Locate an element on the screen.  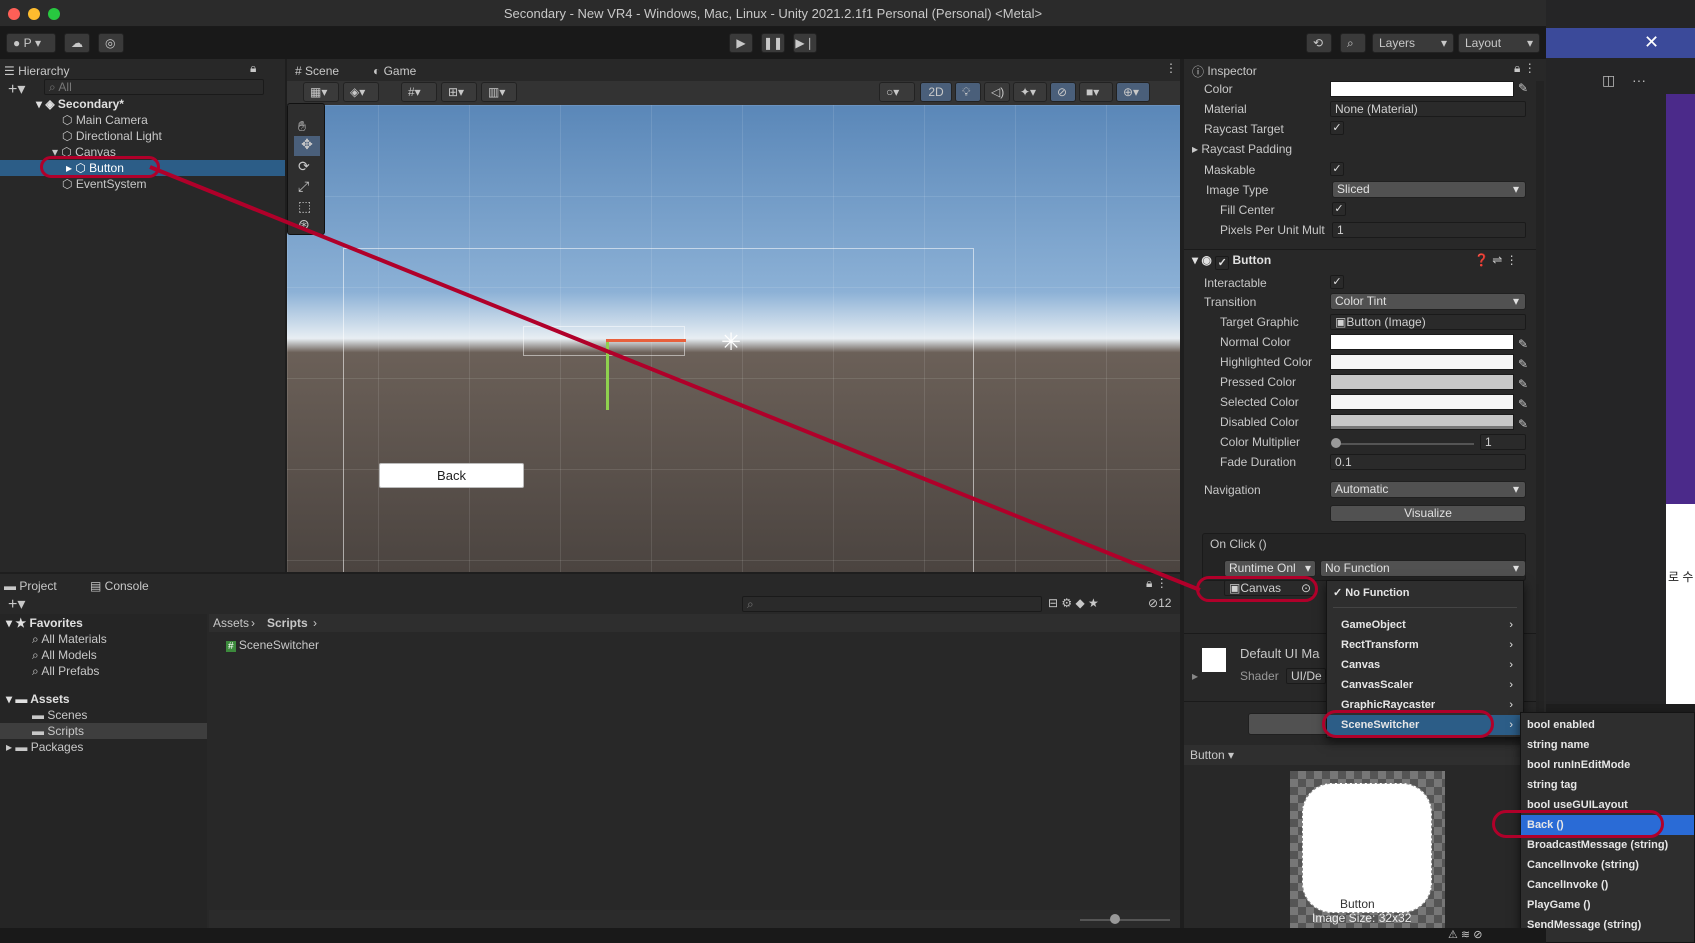
favorites-node: ▾ ★ Favorites is located at coordinates (44, 623).